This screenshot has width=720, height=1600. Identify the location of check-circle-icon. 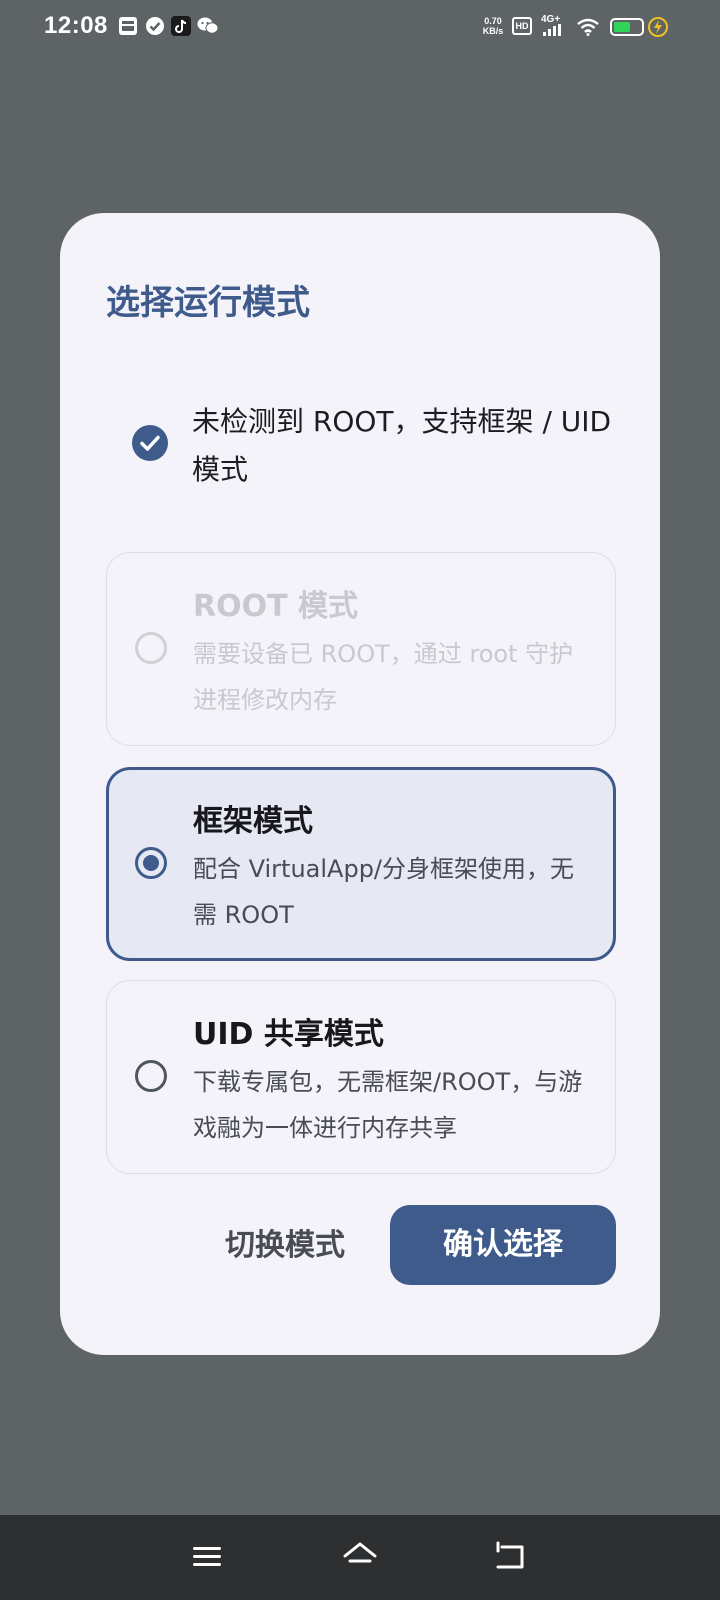
(150, 443).